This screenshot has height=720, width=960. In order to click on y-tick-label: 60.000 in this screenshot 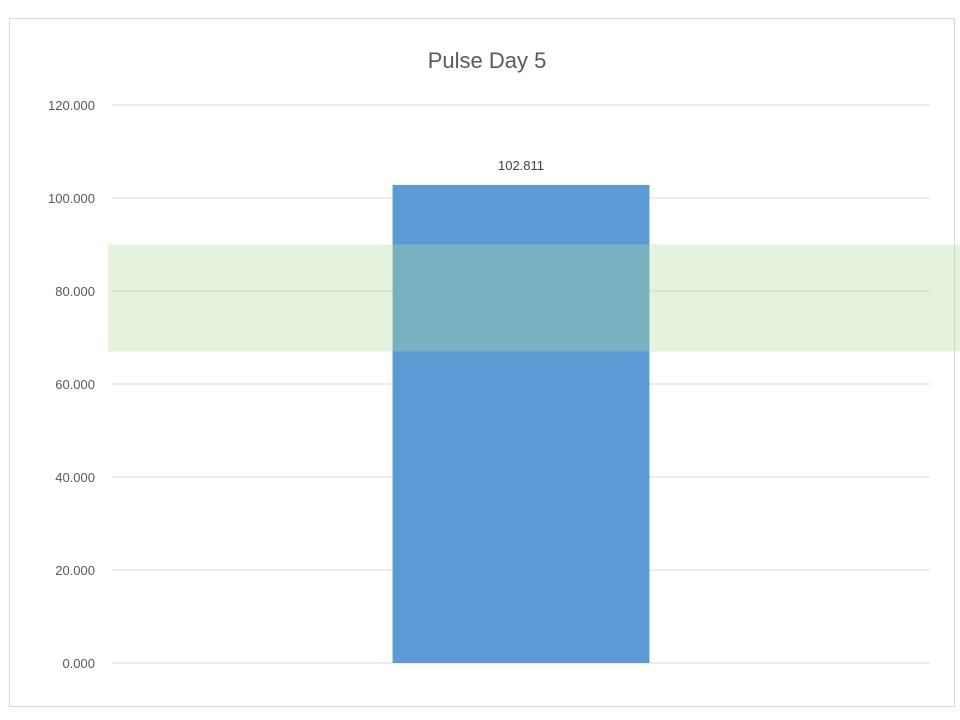, I will do `click(75, 384)`.